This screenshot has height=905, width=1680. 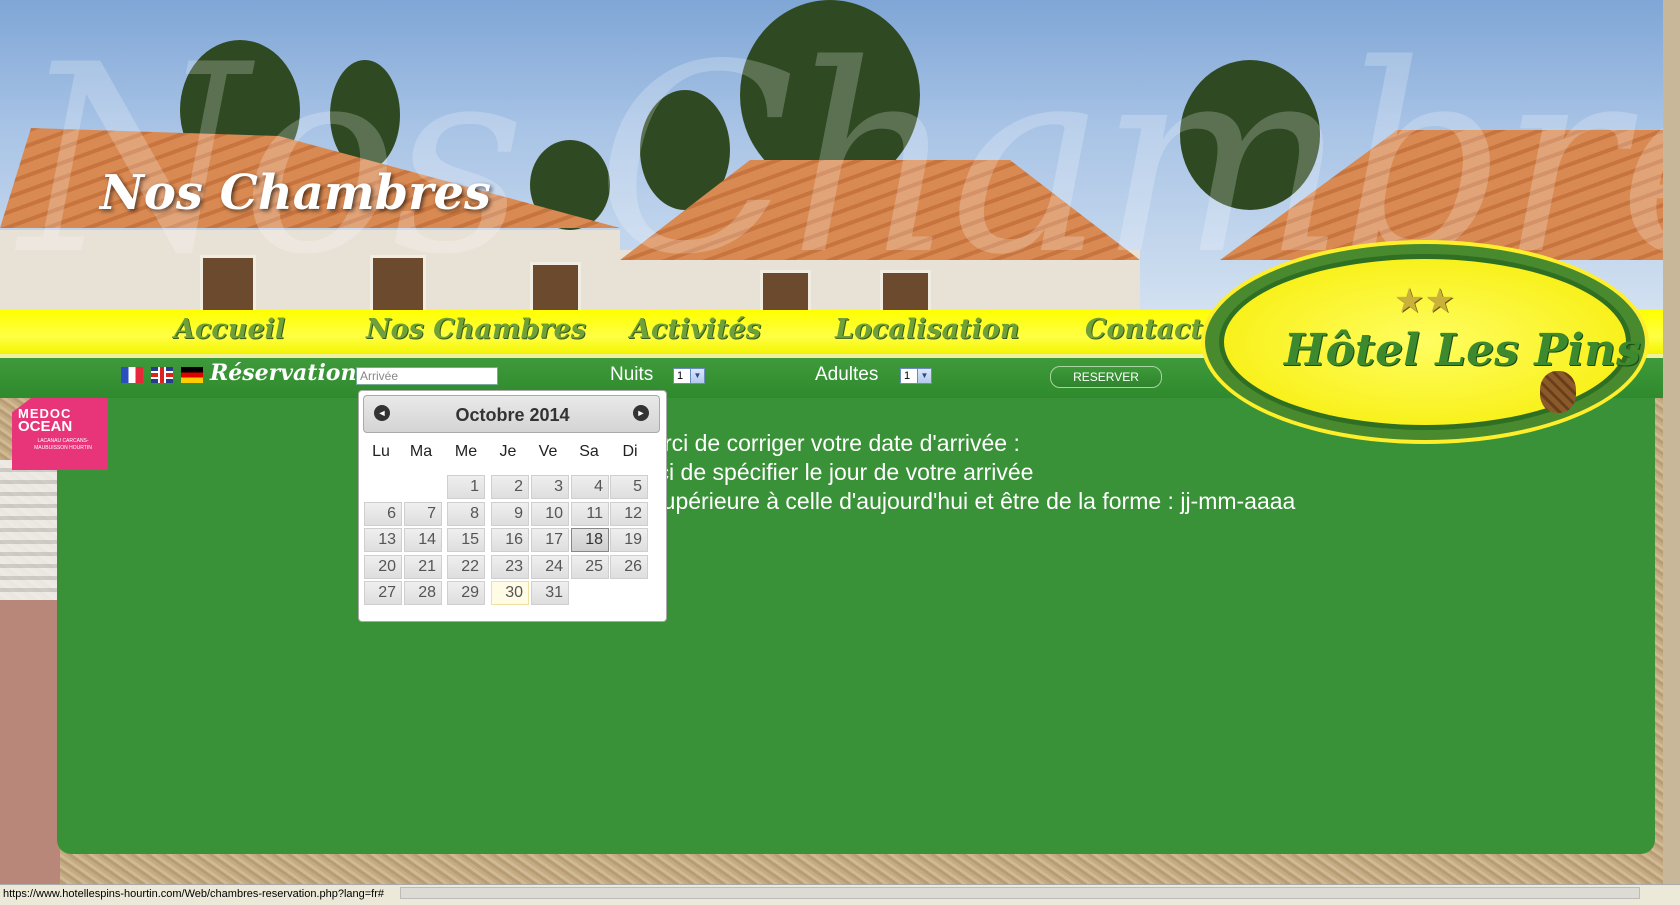 I want to click on weekday-header: Lu, so click(x=381, y=451).